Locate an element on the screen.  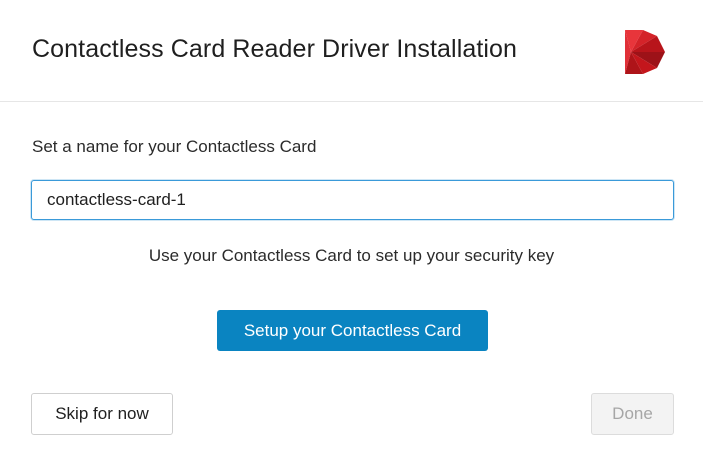
setup-card-button: Setup your Contactless Card is located at coordinates (352, 330).